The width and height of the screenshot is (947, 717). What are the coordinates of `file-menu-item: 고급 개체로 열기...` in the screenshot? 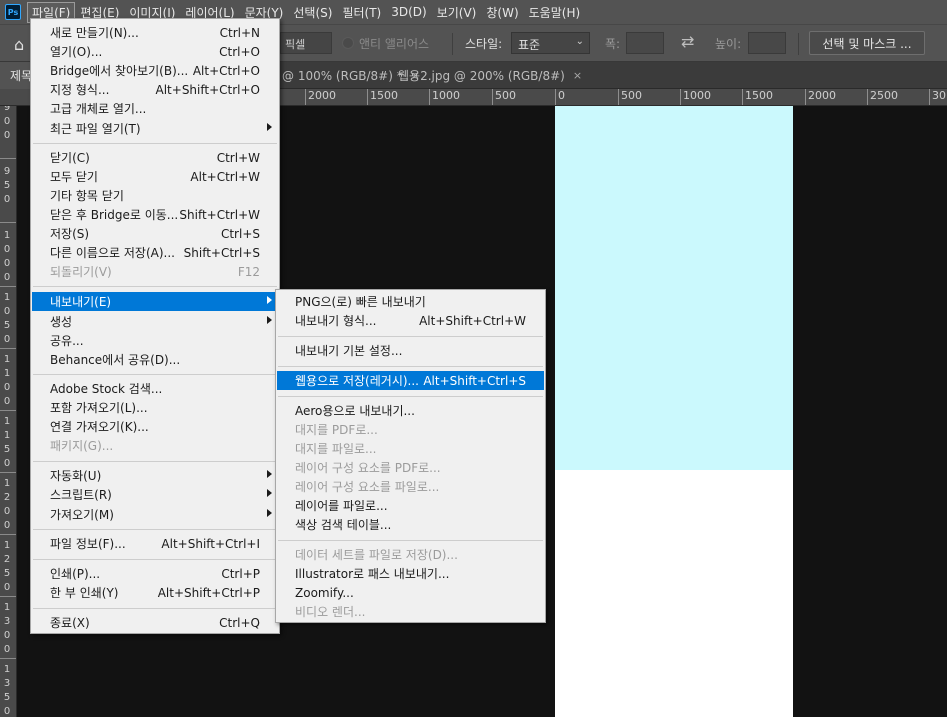 It's located at (155, 108).